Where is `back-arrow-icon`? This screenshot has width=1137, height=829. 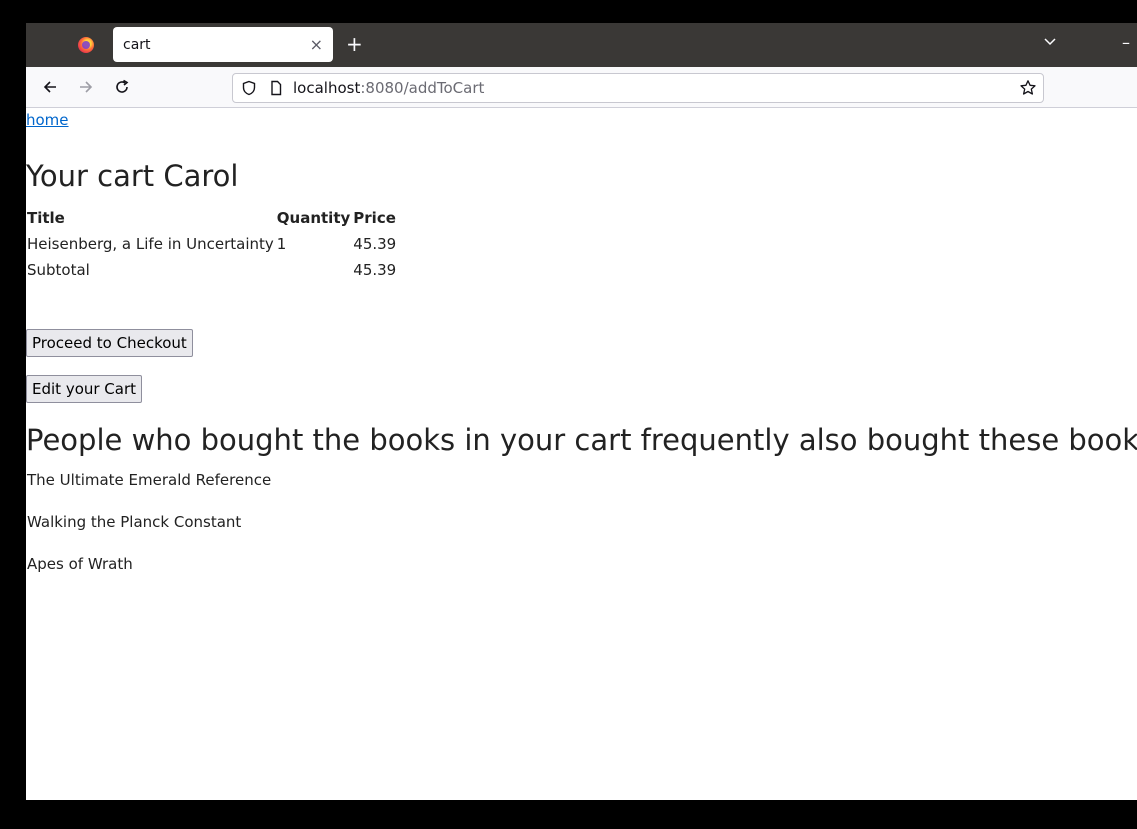 back-arrow-icon is located at coordinates (50, 87).